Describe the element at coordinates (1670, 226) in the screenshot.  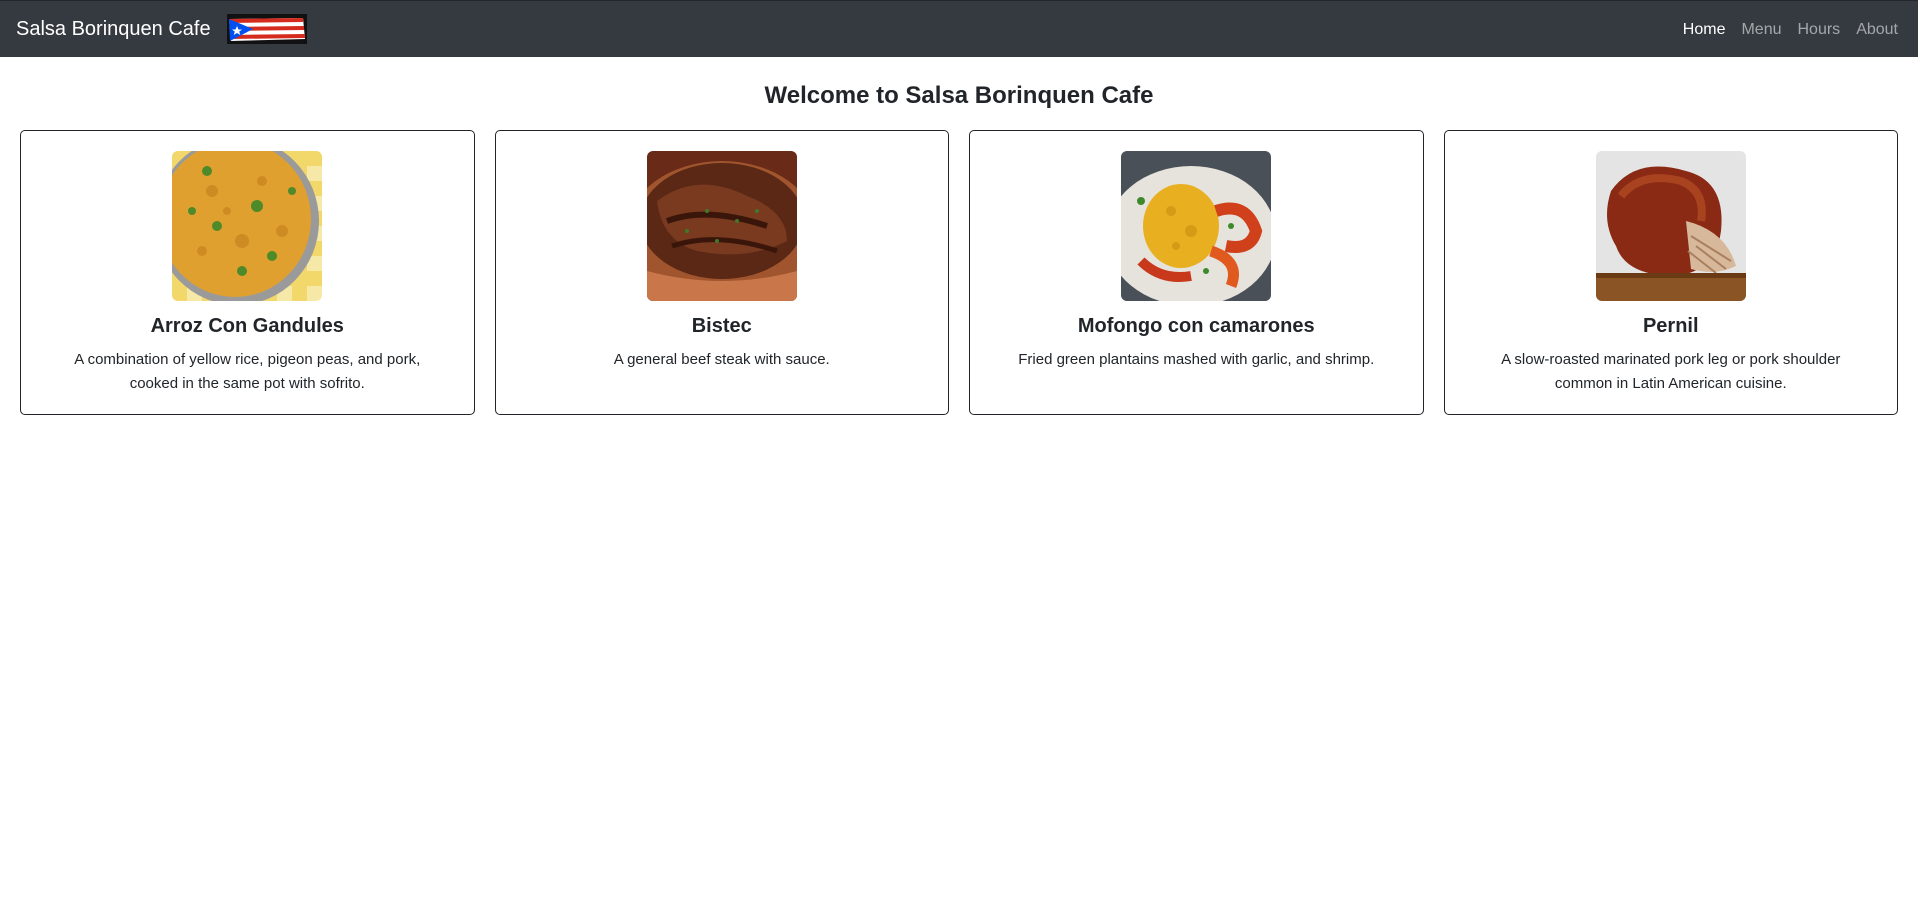
I see `pernil-image` at that location.